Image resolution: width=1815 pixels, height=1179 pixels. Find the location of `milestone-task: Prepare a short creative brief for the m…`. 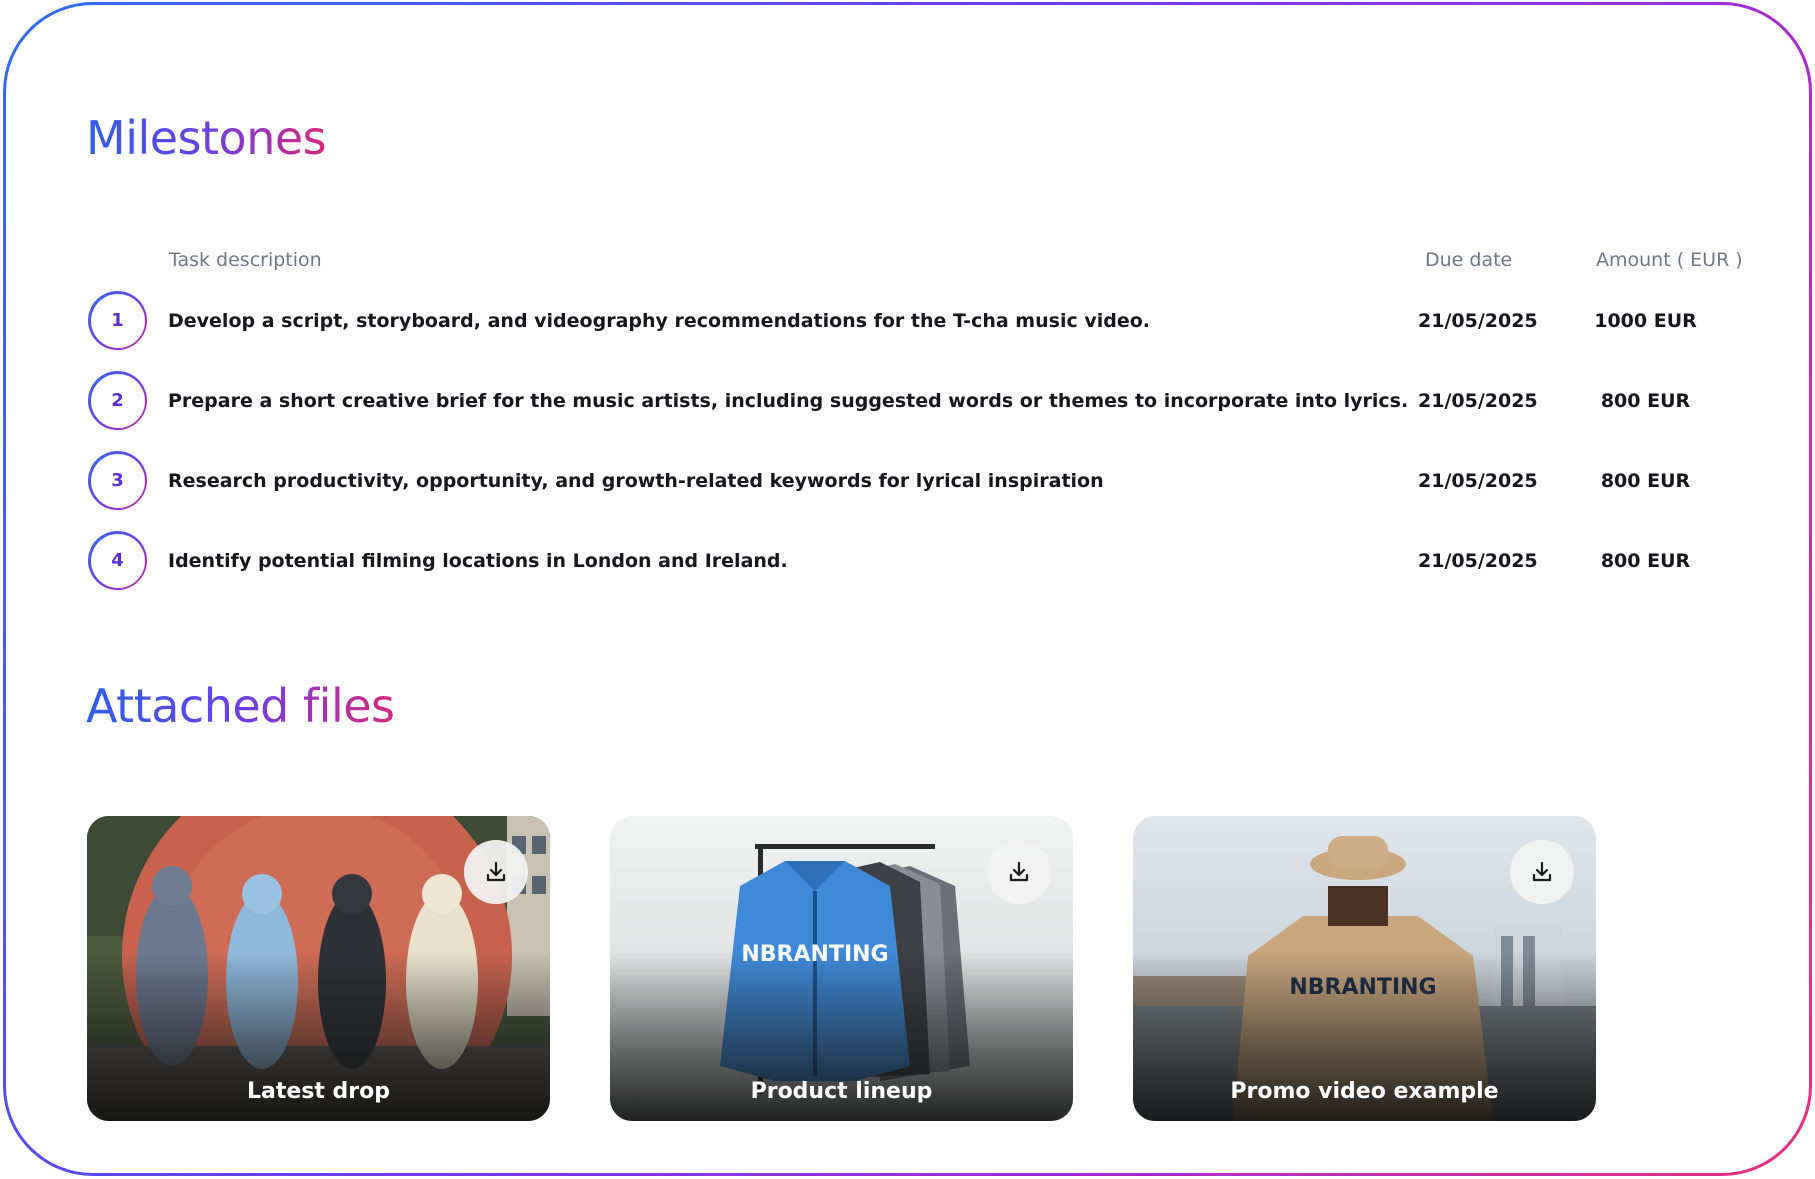

milestone-task: Prepare a short creative brief for the m… is located at coordinates (788, 401).